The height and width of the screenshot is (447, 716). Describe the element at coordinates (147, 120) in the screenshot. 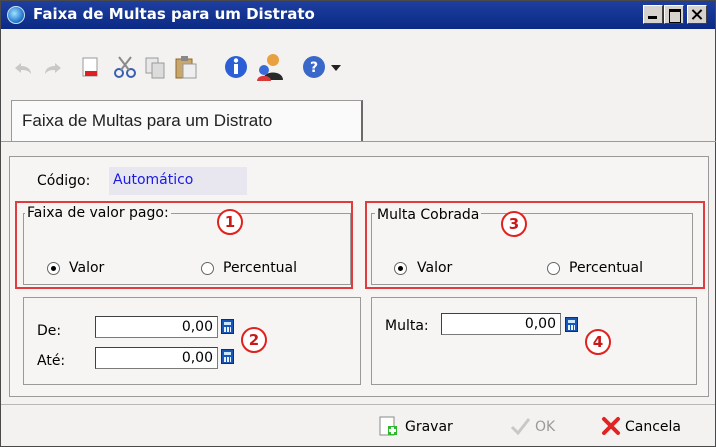

I see `tab-label: Faixa de Multas para um Distrato` at that location.